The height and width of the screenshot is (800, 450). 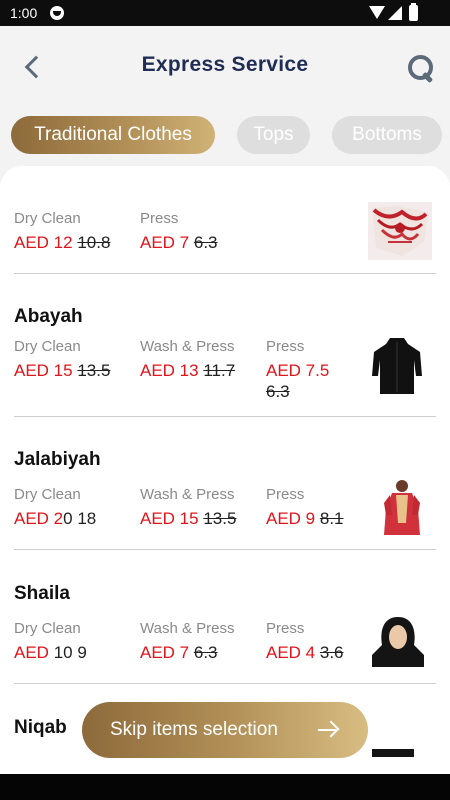 What do you see at coordinates (74, 507) in the screenshot?
I see `service-dry-clean: Dry Clean AED 20 18` at bounding box center [74, 507].